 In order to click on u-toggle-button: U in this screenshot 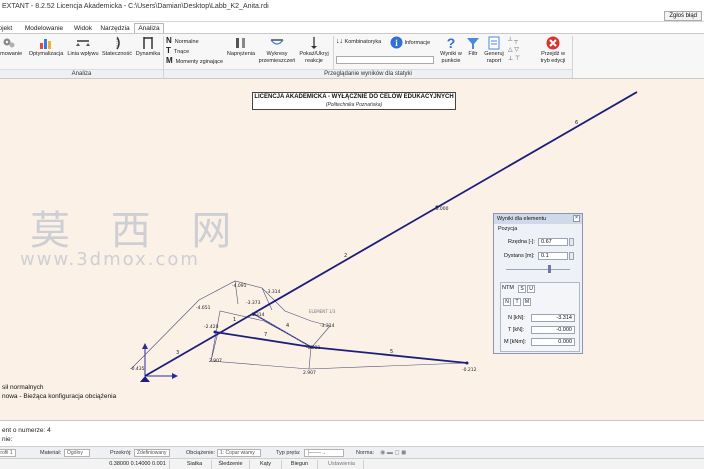, I will do `click(531, 289)`.